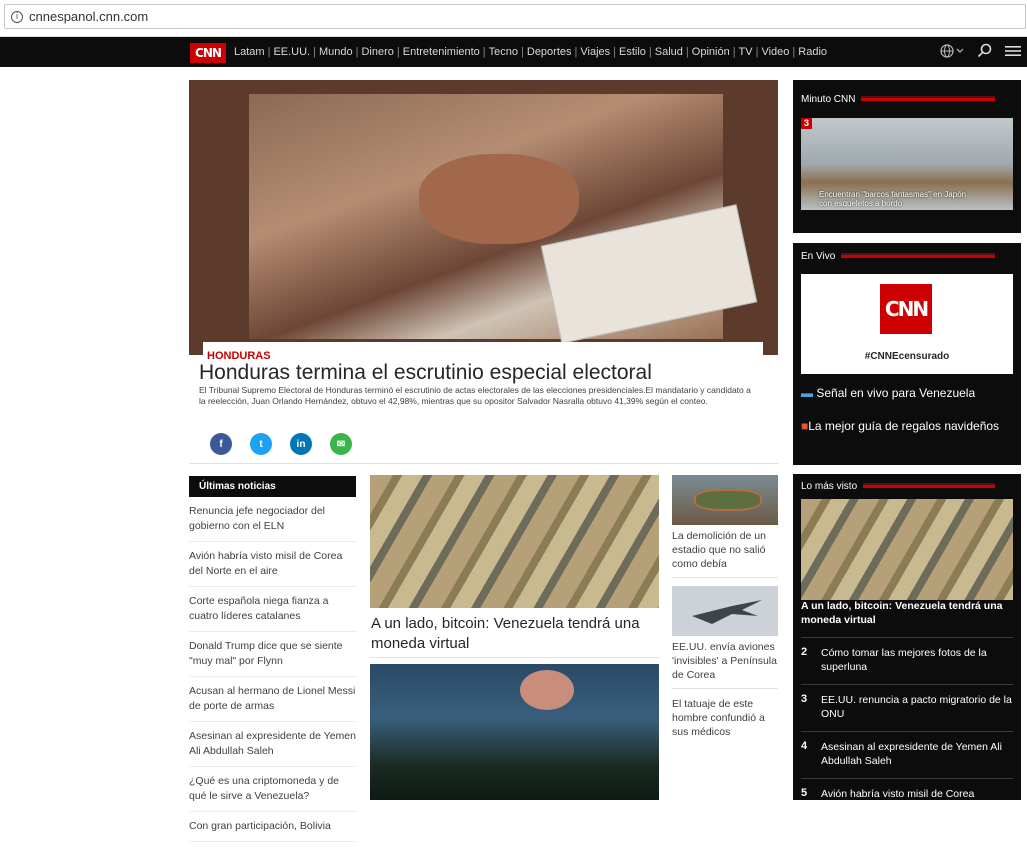  I want to click on nav-icon-group, so click(980, 51).